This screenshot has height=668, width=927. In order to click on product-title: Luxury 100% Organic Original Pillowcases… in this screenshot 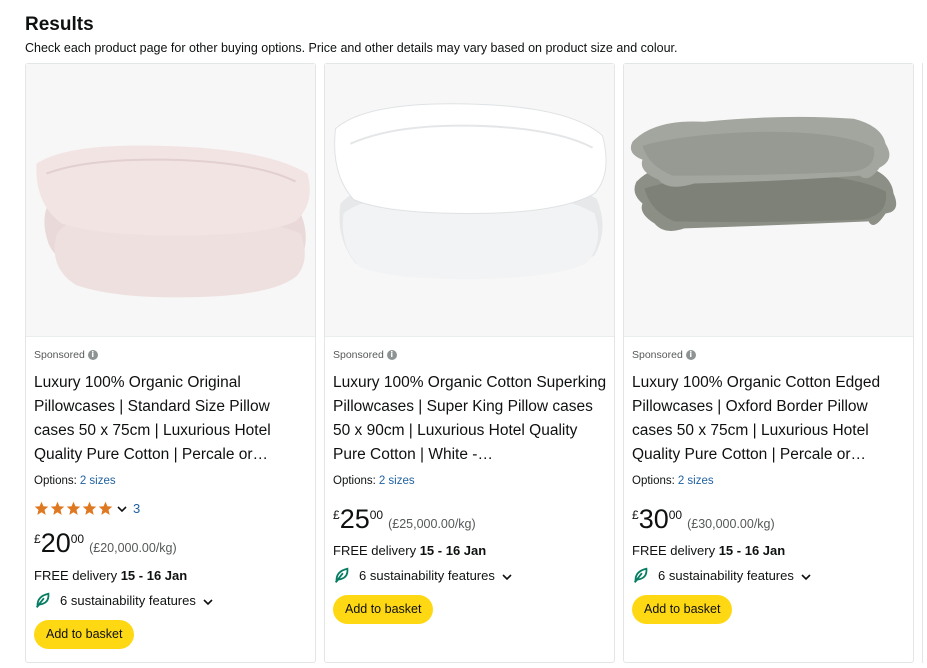, I will do `click(171, 419)`.